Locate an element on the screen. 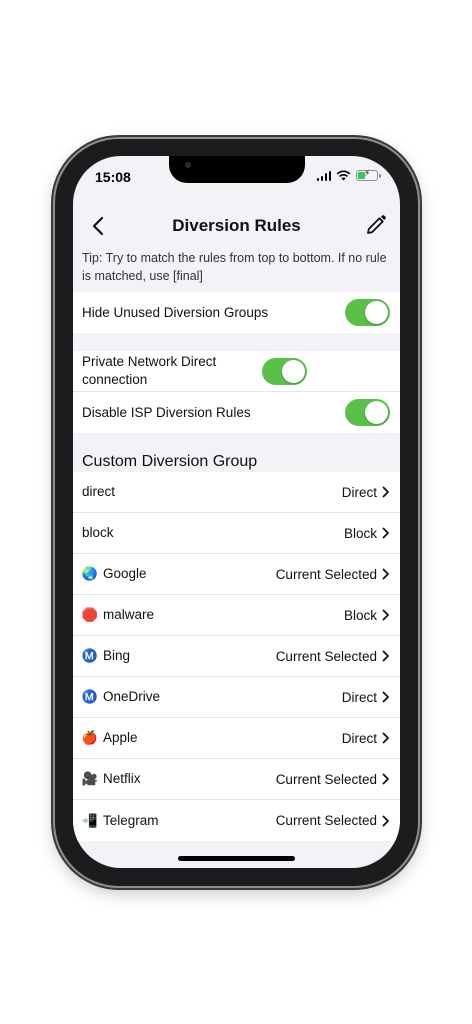  diversion-group-row: 🍎 Apple Direct is located at coordinates (236, 738).